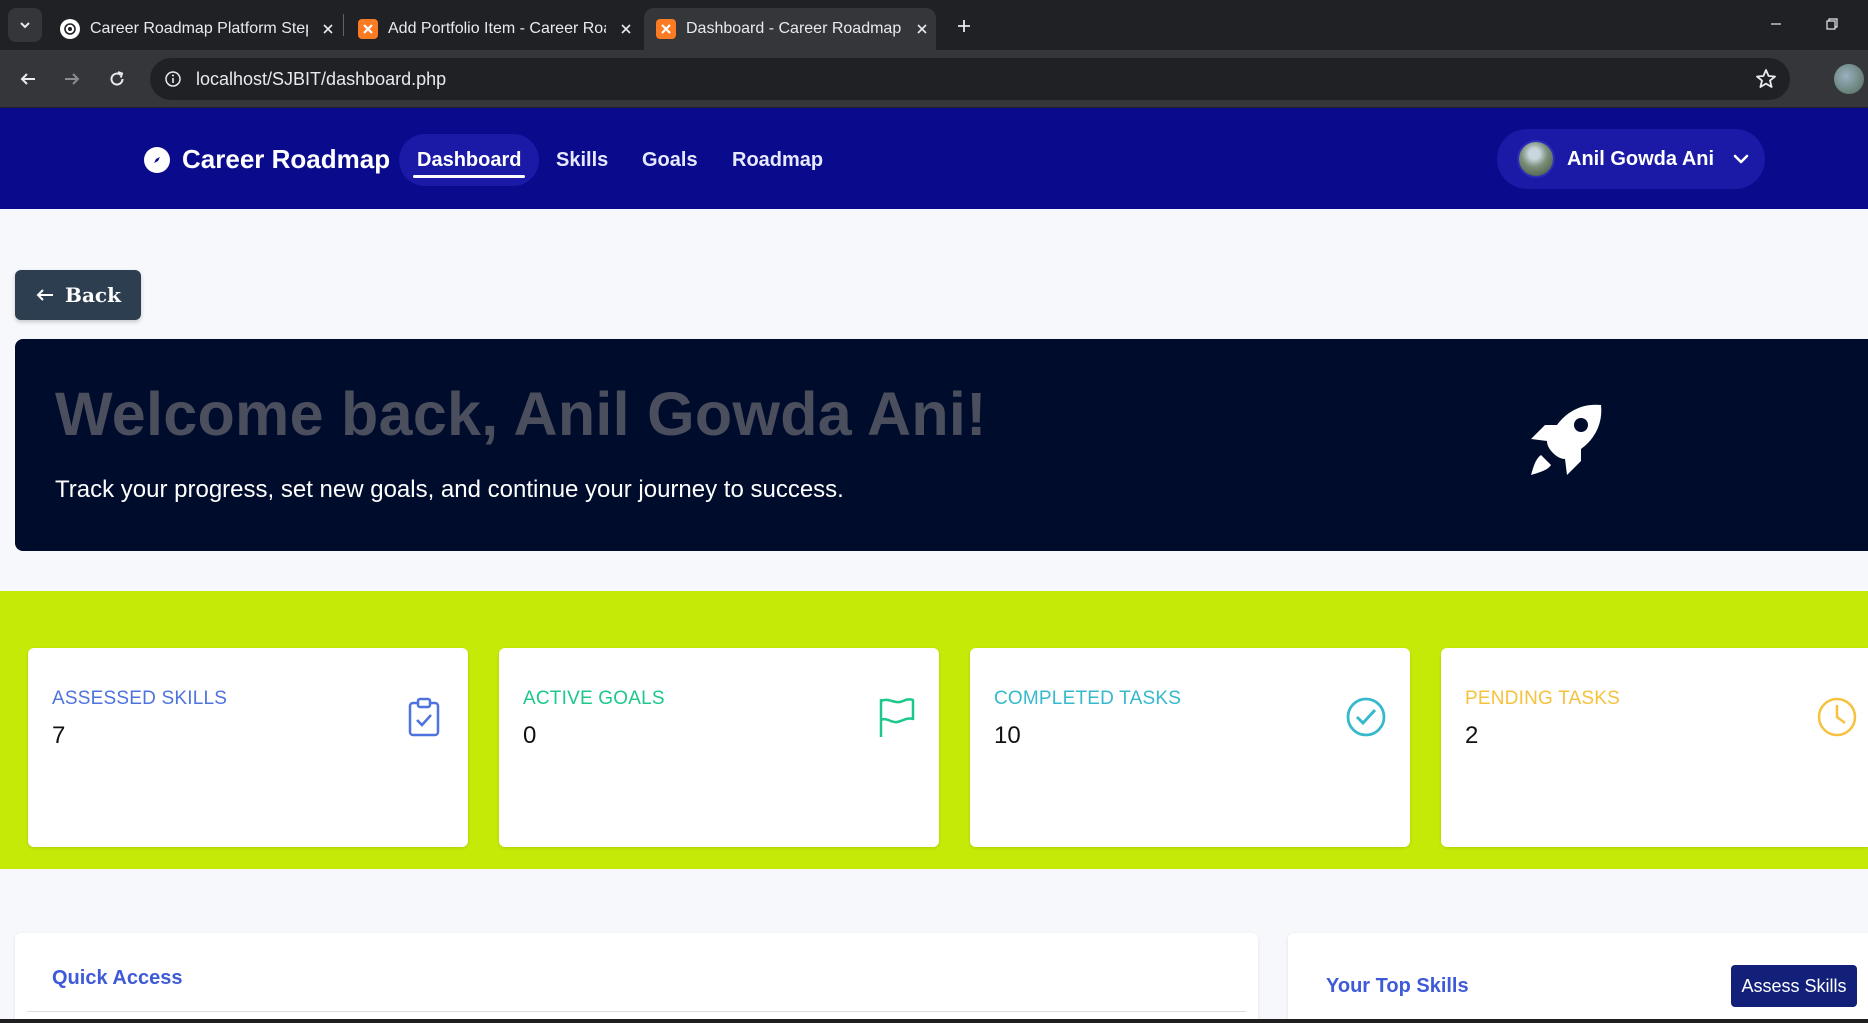  I want to click on stat-label: COMPLETED TASKS, so click(1088, 698).